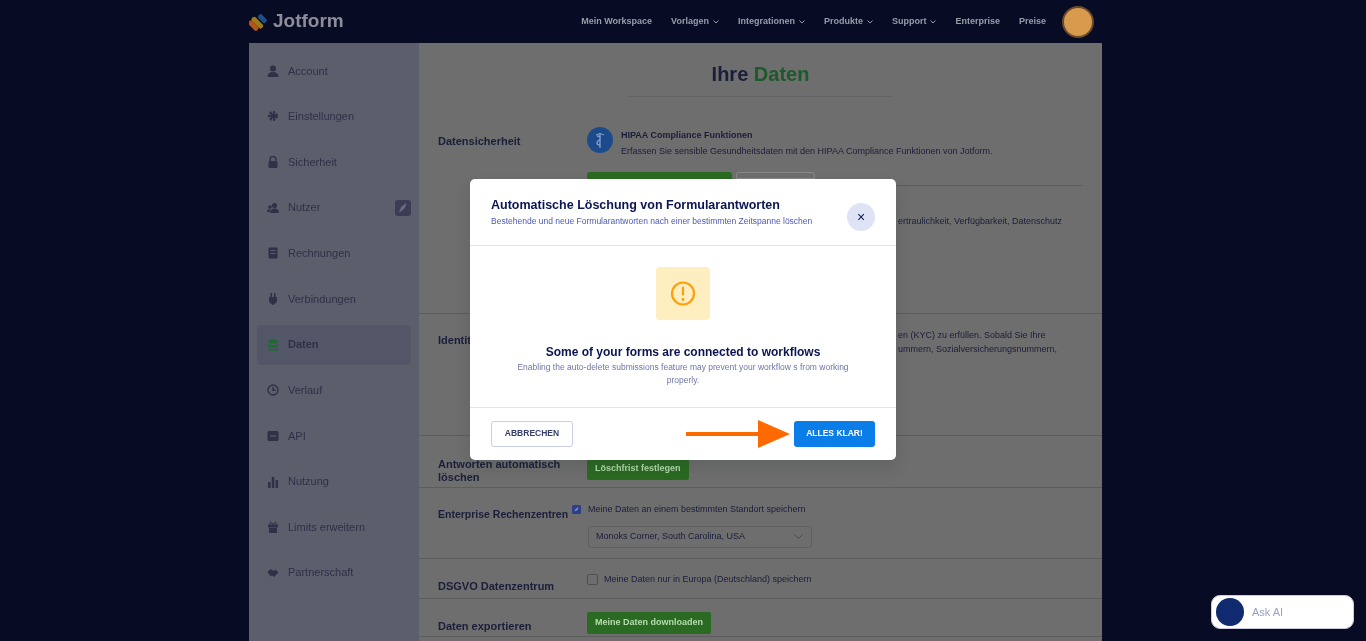 This screenshot has height=641, width=1366. Describe the element at coordinates (683, 374) in the screenshot. I see `modal-message: Enabling the auto-delete submissions feature may prevent your workflow s from working properly.` at that location.